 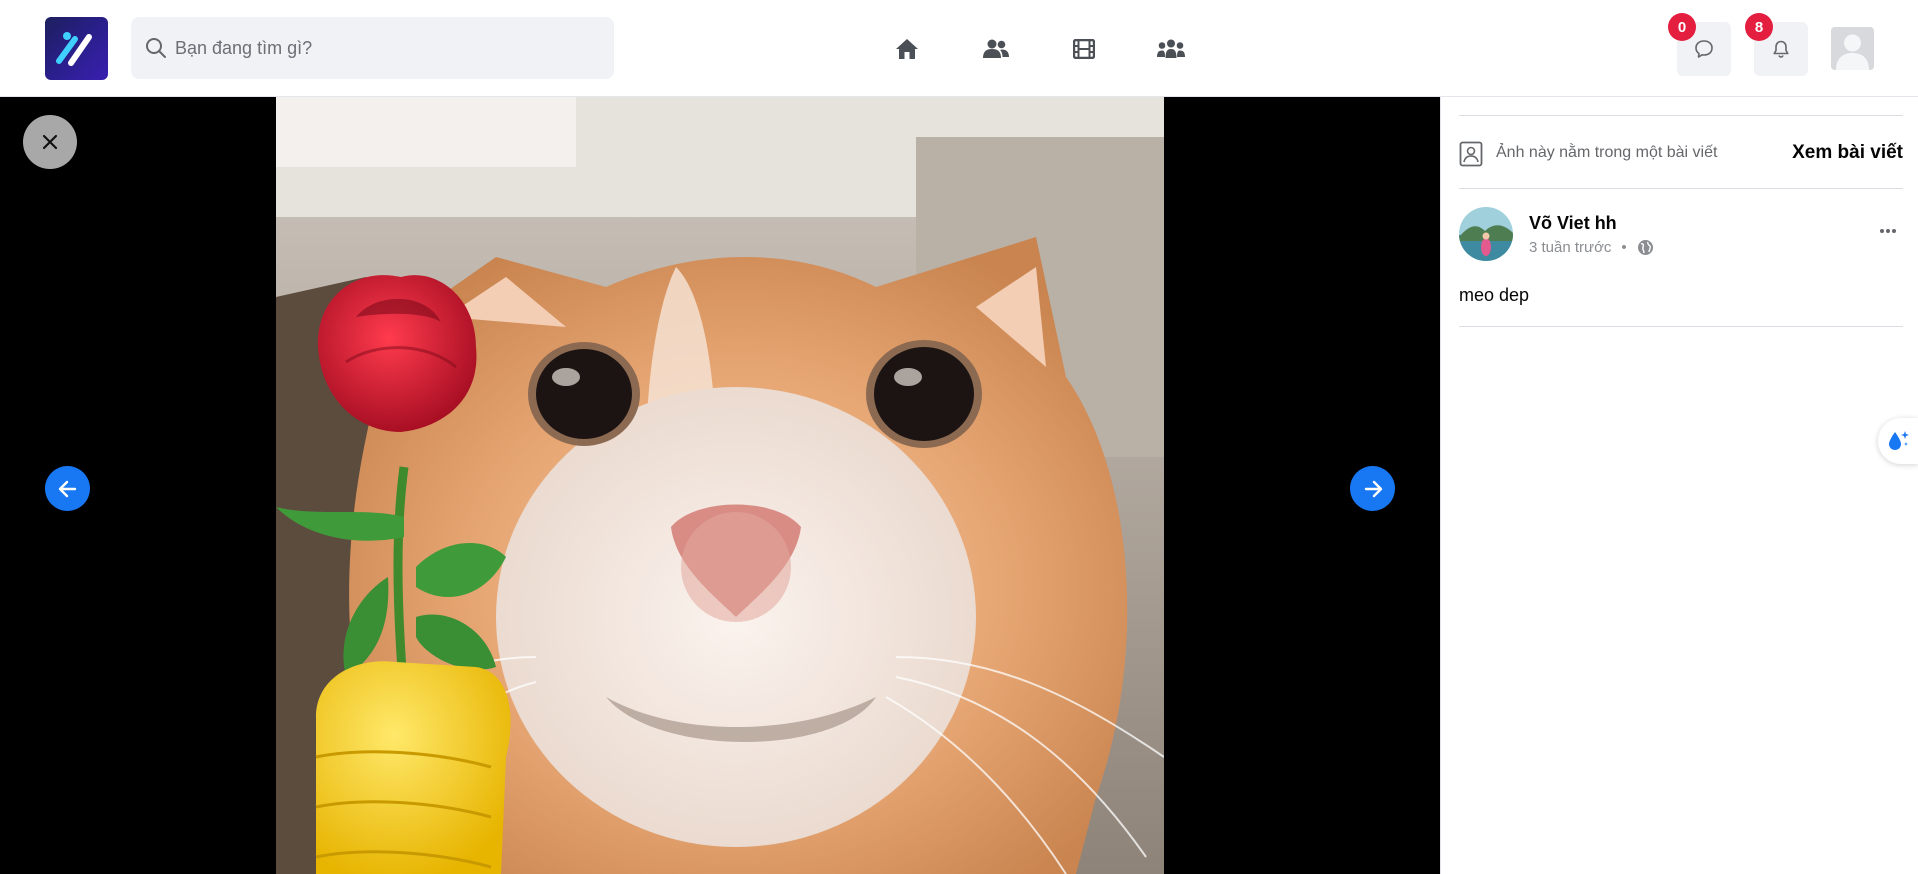 I want to click on notifications-count-badge: 8, so click(x=1759, y=27).